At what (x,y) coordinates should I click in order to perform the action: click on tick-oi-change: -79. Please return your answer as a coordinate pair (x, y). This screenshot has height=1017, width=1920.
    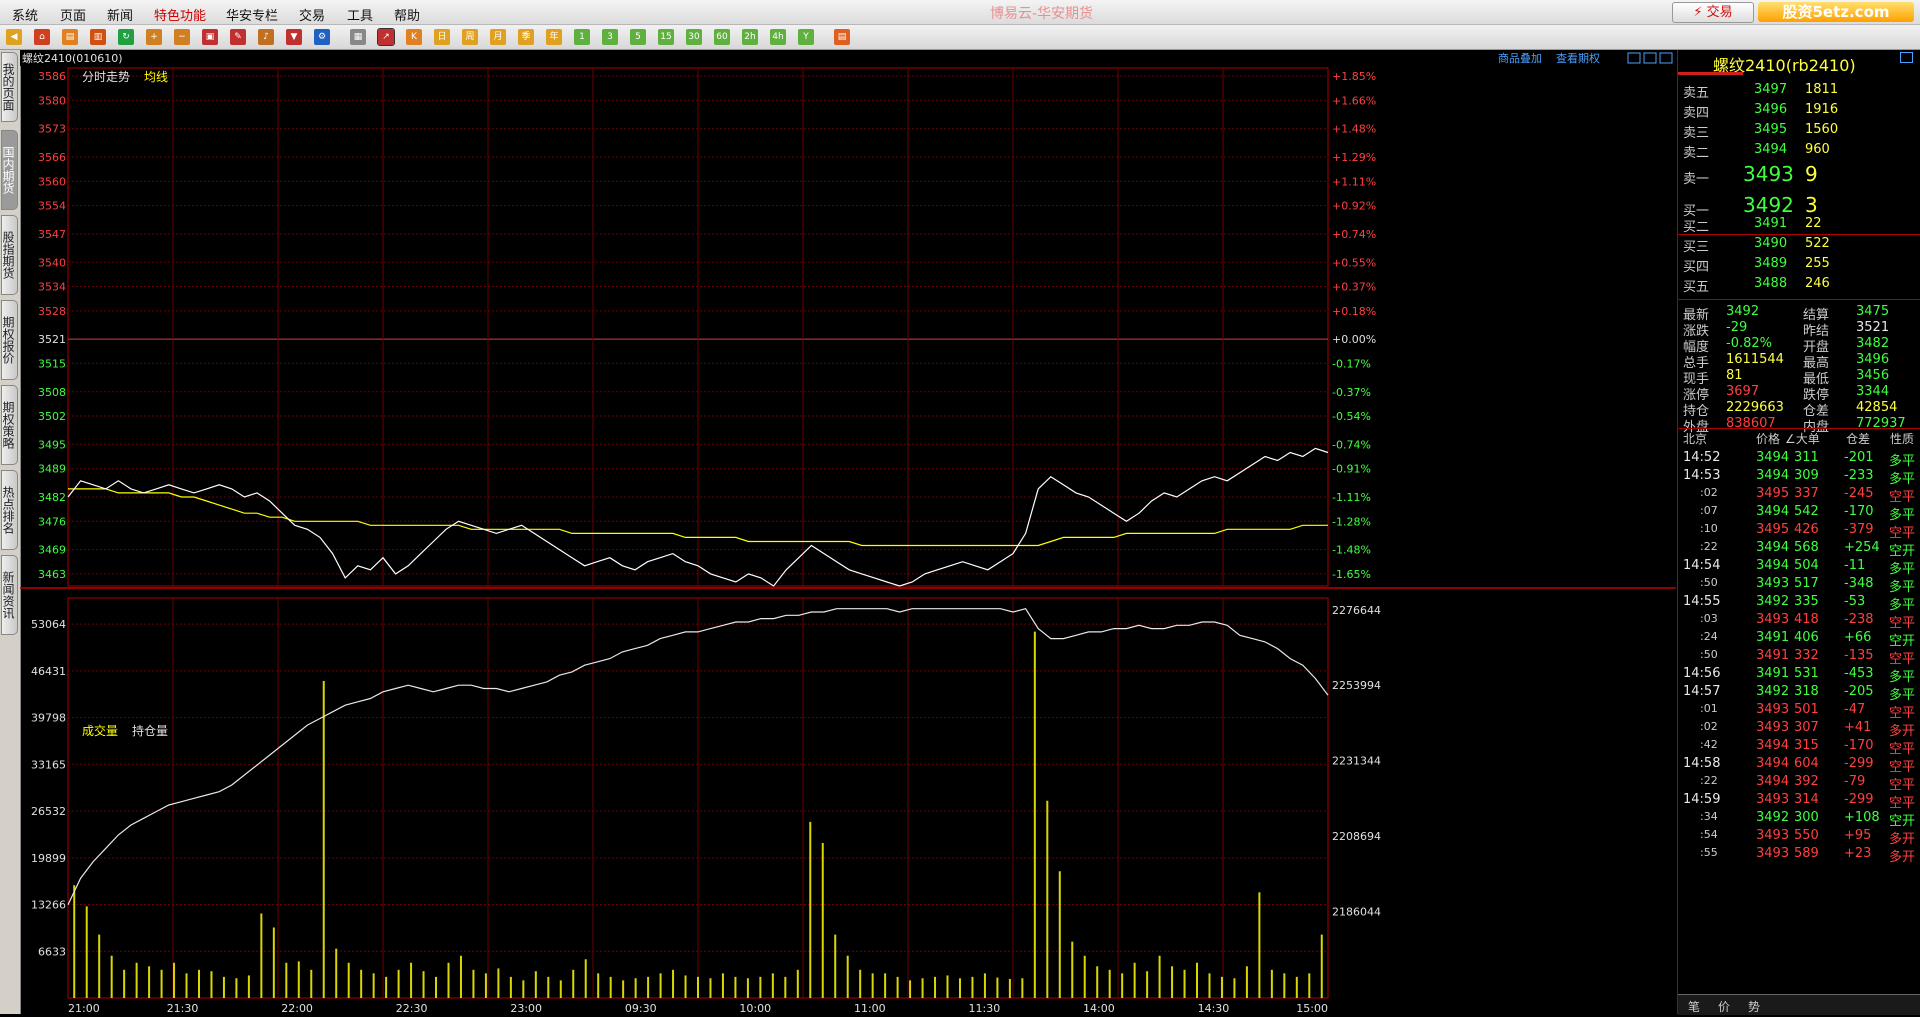
    Looking at the image, I should click on (1855, 781).